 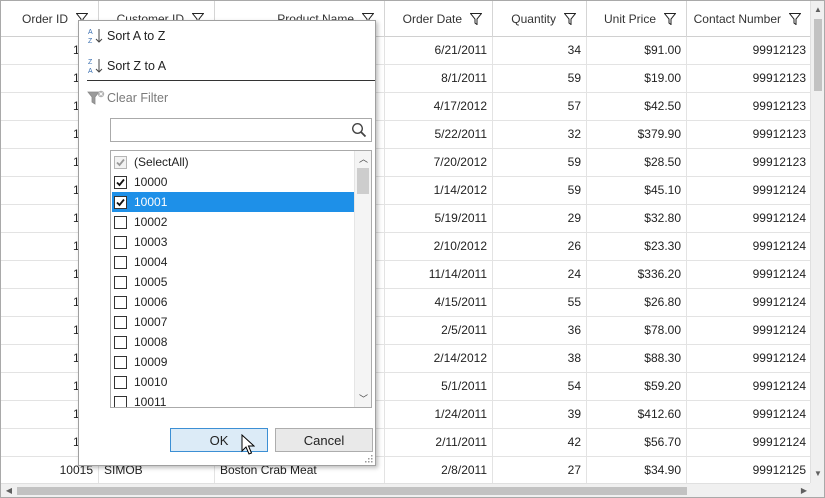 I want to click on cell-quantity: 55, so click(x=540, y=303).